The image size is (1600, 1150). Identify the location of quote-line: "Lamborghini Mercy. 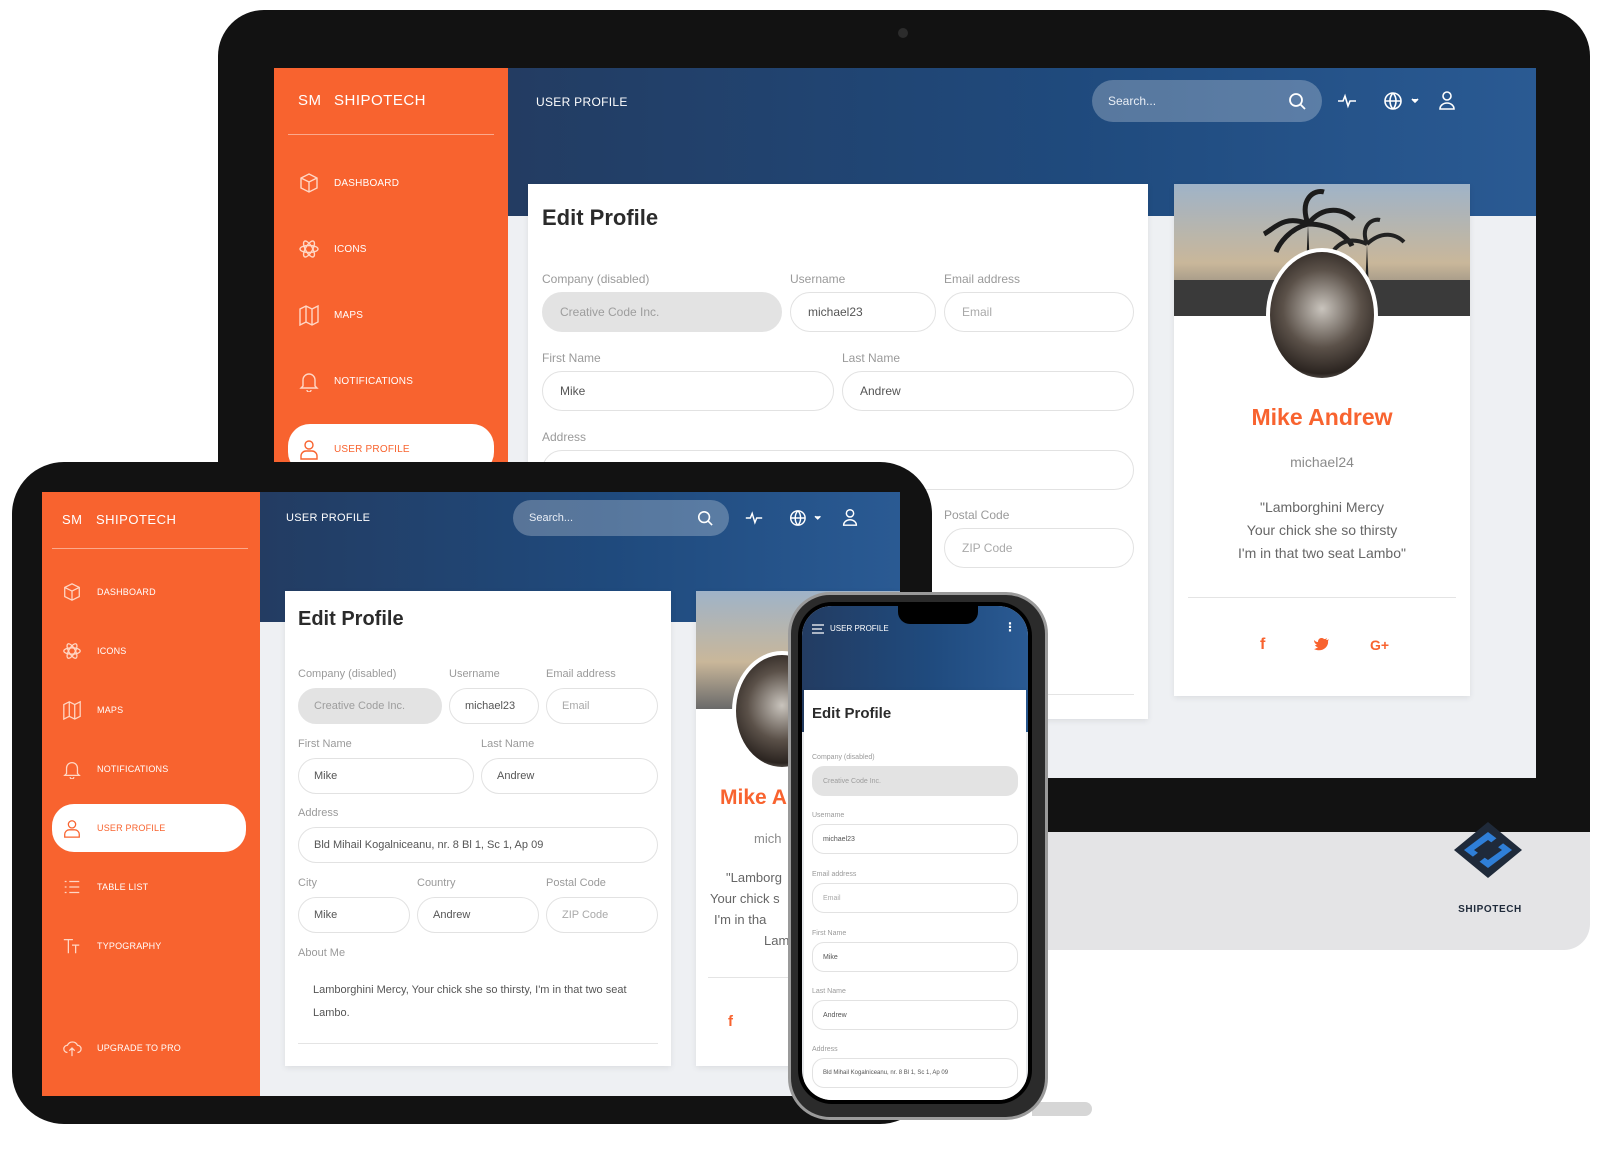
(1322, 507).